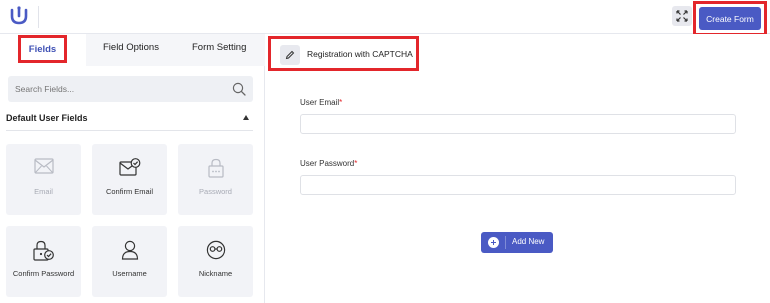  Describe the element at coordinates (215, 168) in the screenshot. I see `lock-dots-icon` at that location.